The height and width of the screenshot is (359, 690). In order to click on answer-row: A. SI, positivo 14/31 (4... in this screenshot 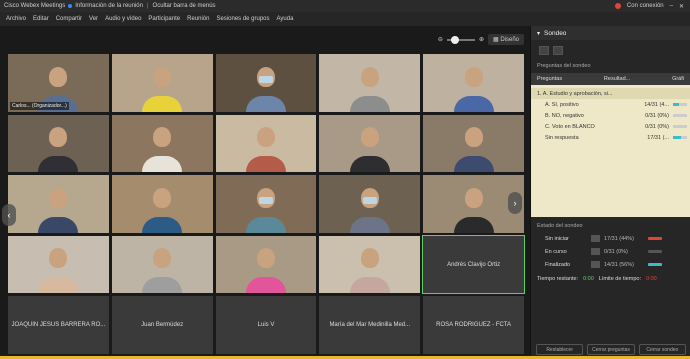, I will do `click(610, 104)`.